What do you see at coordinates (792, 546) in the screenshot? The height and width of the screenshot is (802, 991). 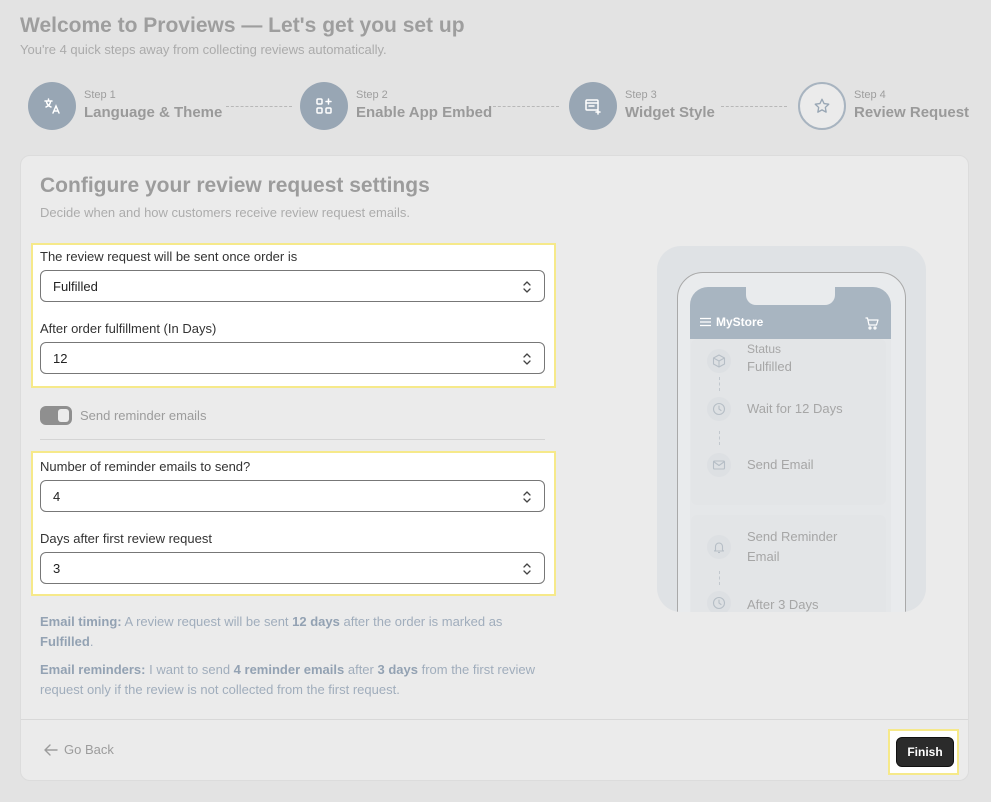 I see `send-reminder-text: Send Reminder Email` at bounding box center [792, 546].